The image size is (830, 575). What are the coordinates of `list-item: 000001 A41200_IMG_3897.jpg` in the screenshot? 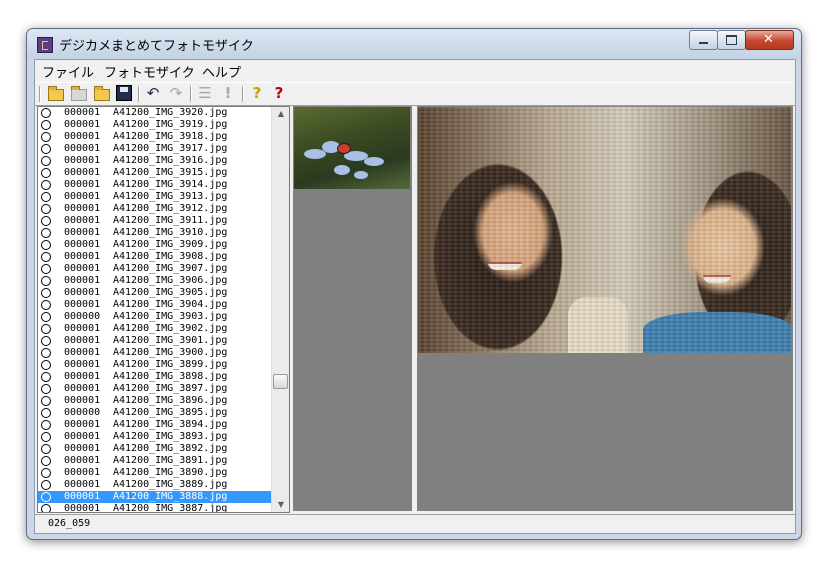 It's located at (154, 389).